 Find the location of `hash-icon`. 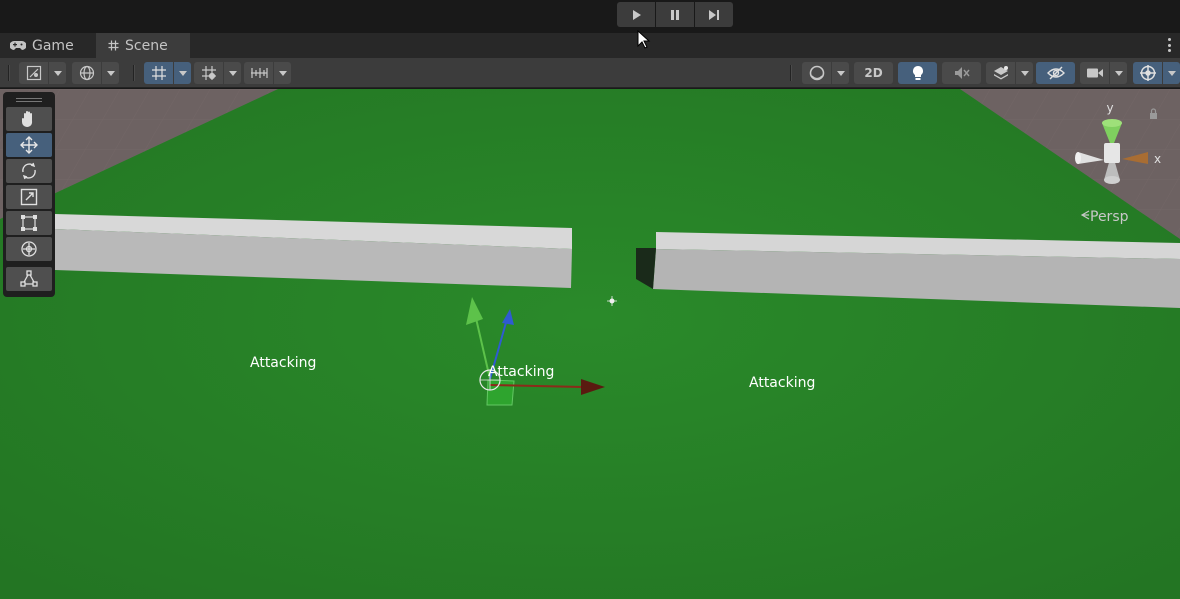

hash-icon is located at coordinates (113, 45).